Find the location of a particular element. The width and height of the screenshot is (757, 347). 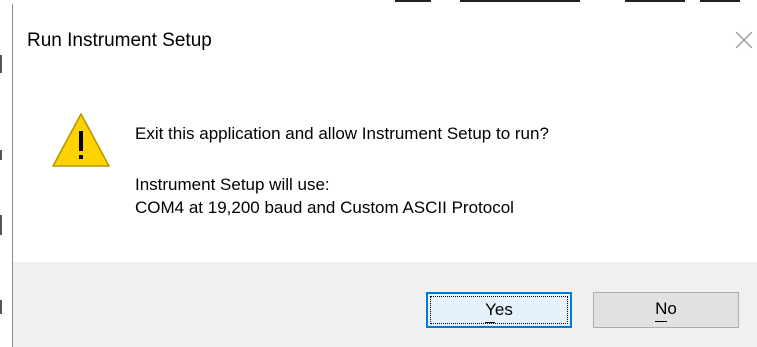

no-button-label: No is located at coordinates (666, 308).